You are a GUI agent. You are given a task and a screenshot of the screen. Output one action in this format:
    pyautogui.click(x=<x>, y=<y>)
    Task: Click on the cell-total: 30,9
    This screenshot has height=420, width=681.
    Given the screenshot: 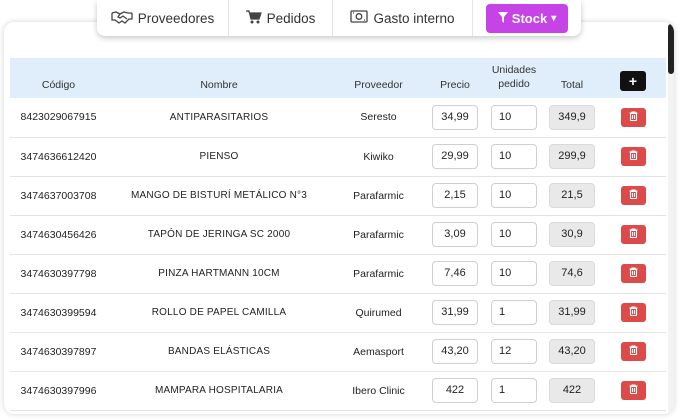 What is the action you would take?
    pyautogui.click(x=572, y=234)
    